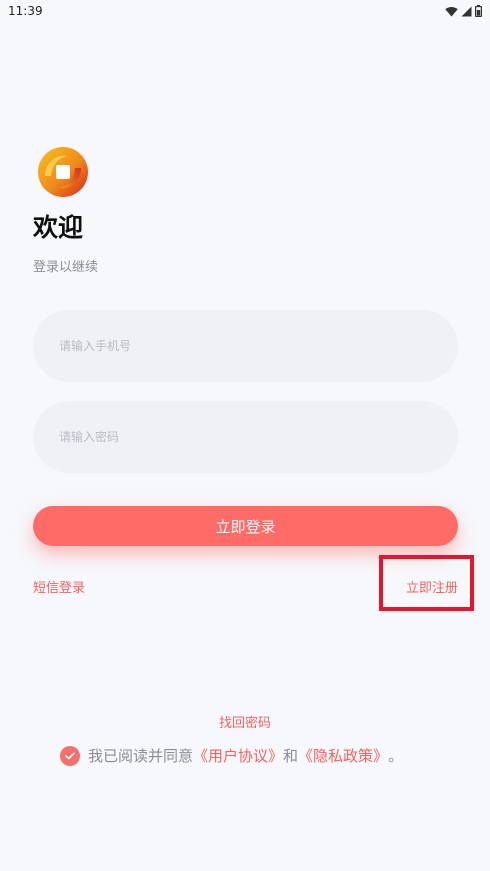 This screenshot has height=871, width=490. I want to click on sms-login-link: 短信登录, so click(59, 586).